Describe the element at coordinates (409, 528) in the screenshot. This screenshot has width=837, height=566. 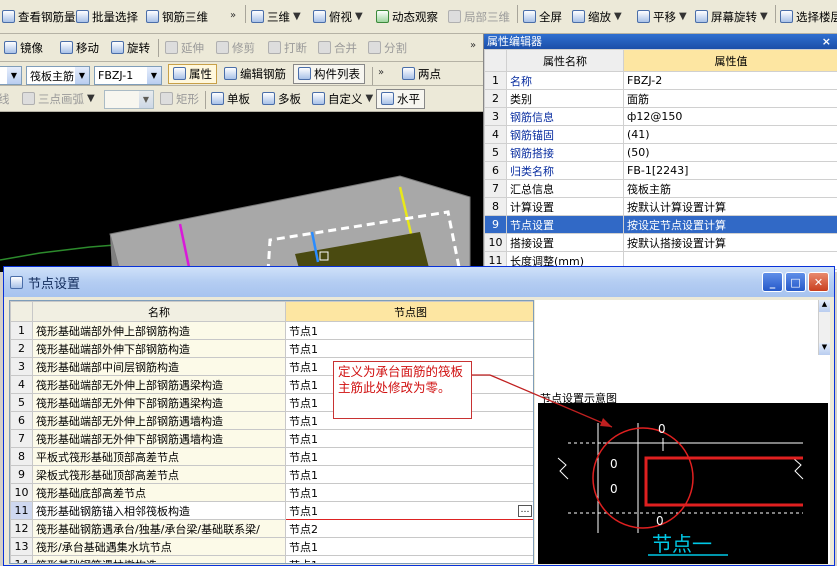
I see `node-diagram-value: 节点2` at that location.